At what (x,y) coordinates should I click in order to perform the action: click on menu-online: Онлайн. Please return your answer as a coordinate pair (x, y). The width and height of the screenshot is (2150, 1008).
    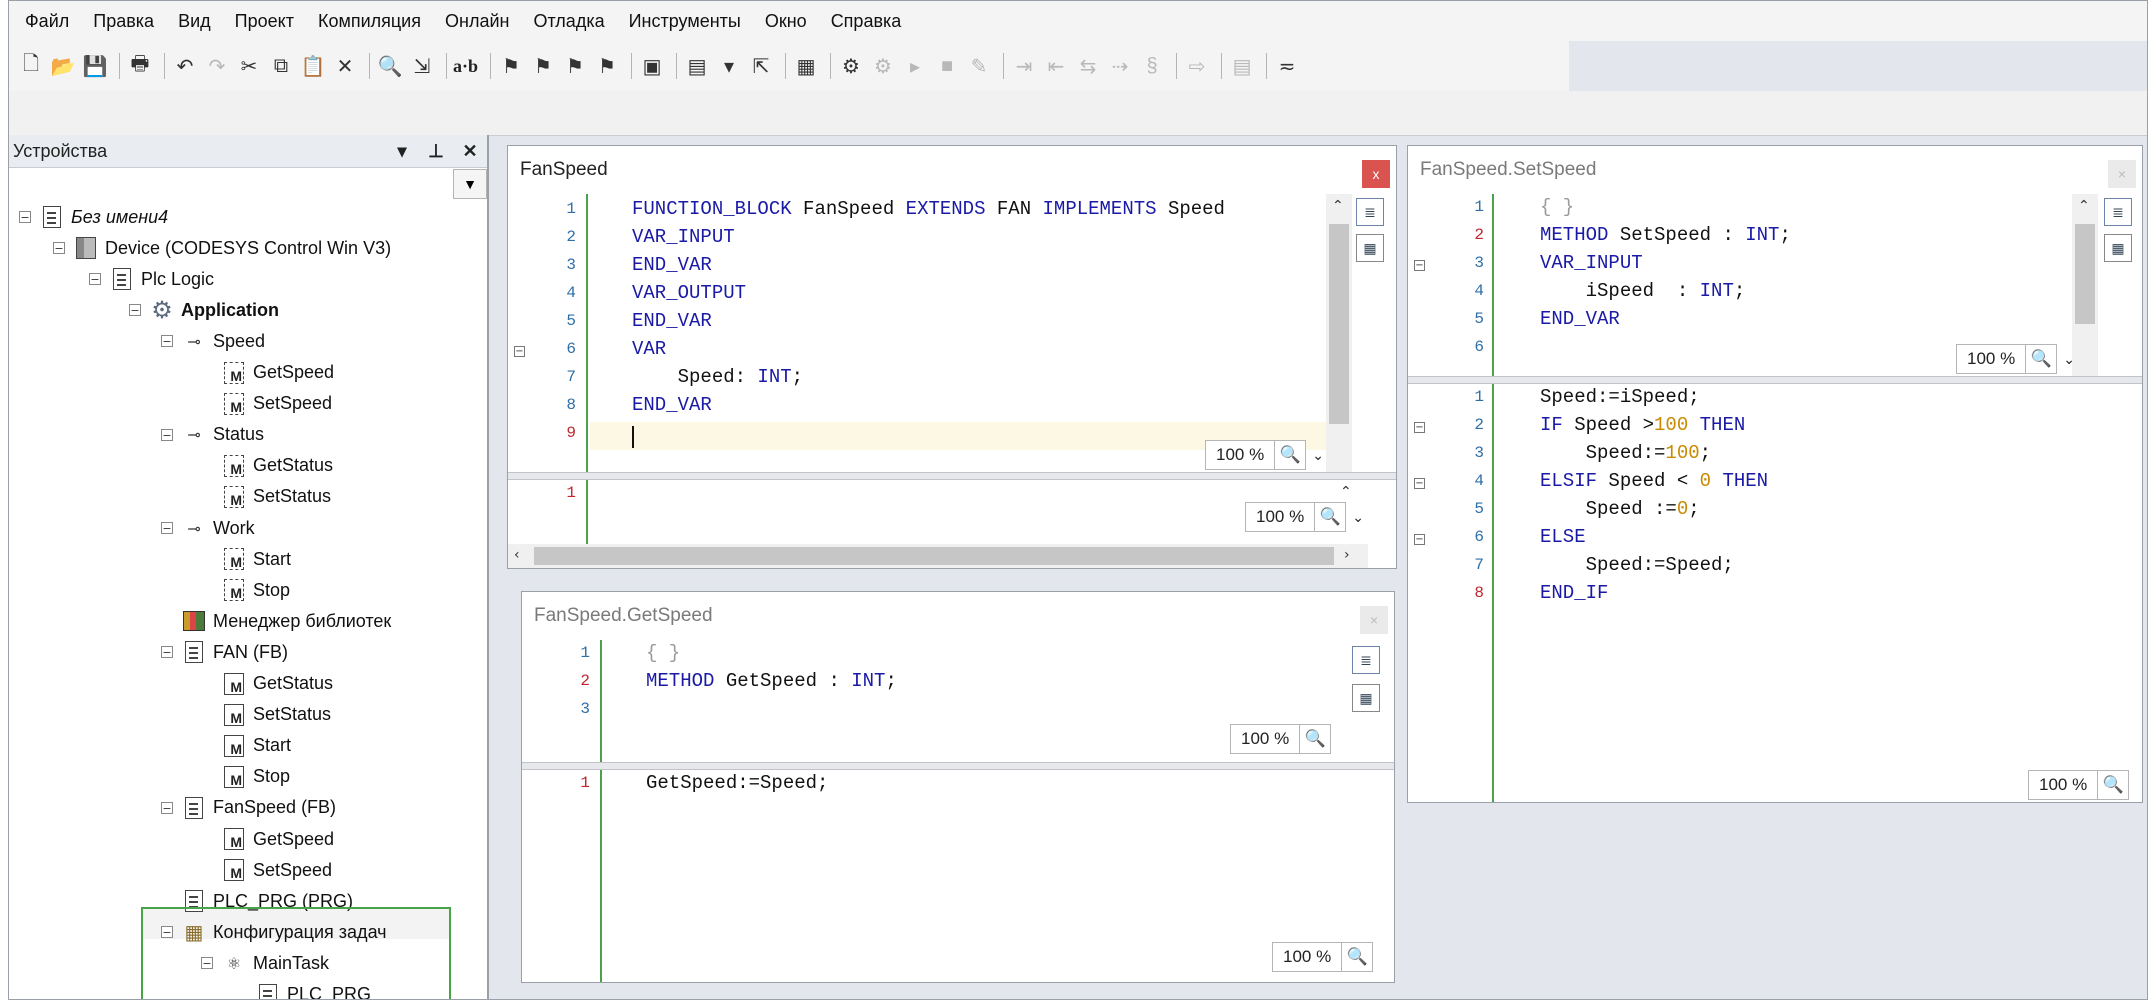
    Looking at the image, I should click on (477, 21).